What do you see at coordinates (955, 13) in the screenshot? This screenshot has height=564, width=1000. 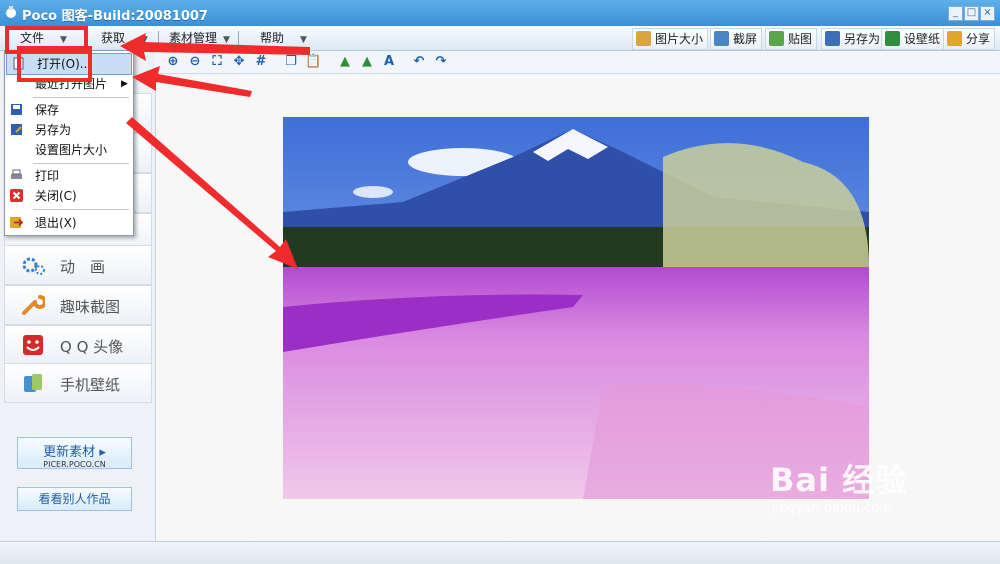 I see `minimize-icon: _` at bounding box center [955, 13].